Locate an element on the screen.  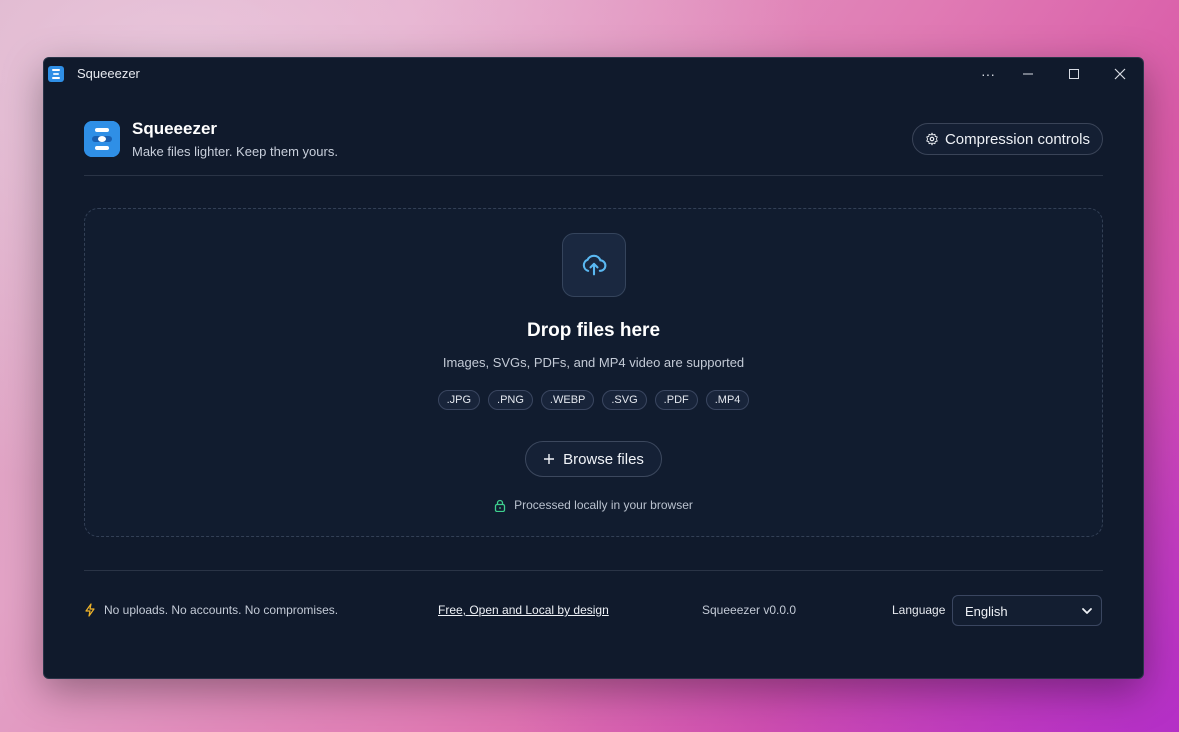
format-chip-mp4: .MP4 is located at coordinates (727, 400).